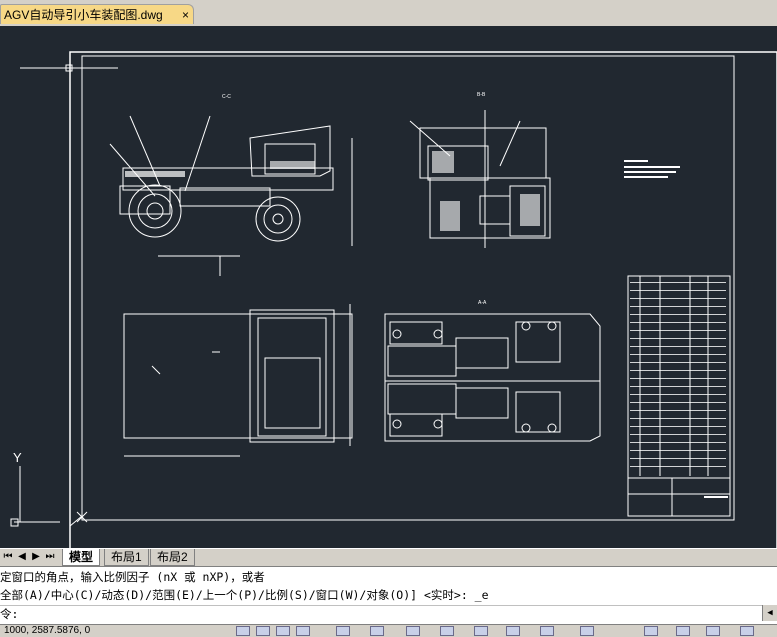  What do you see at coordinates (36, 556) in the screenshot?
I see `next-layout-button: ▶` at bounding box center [36, 556].